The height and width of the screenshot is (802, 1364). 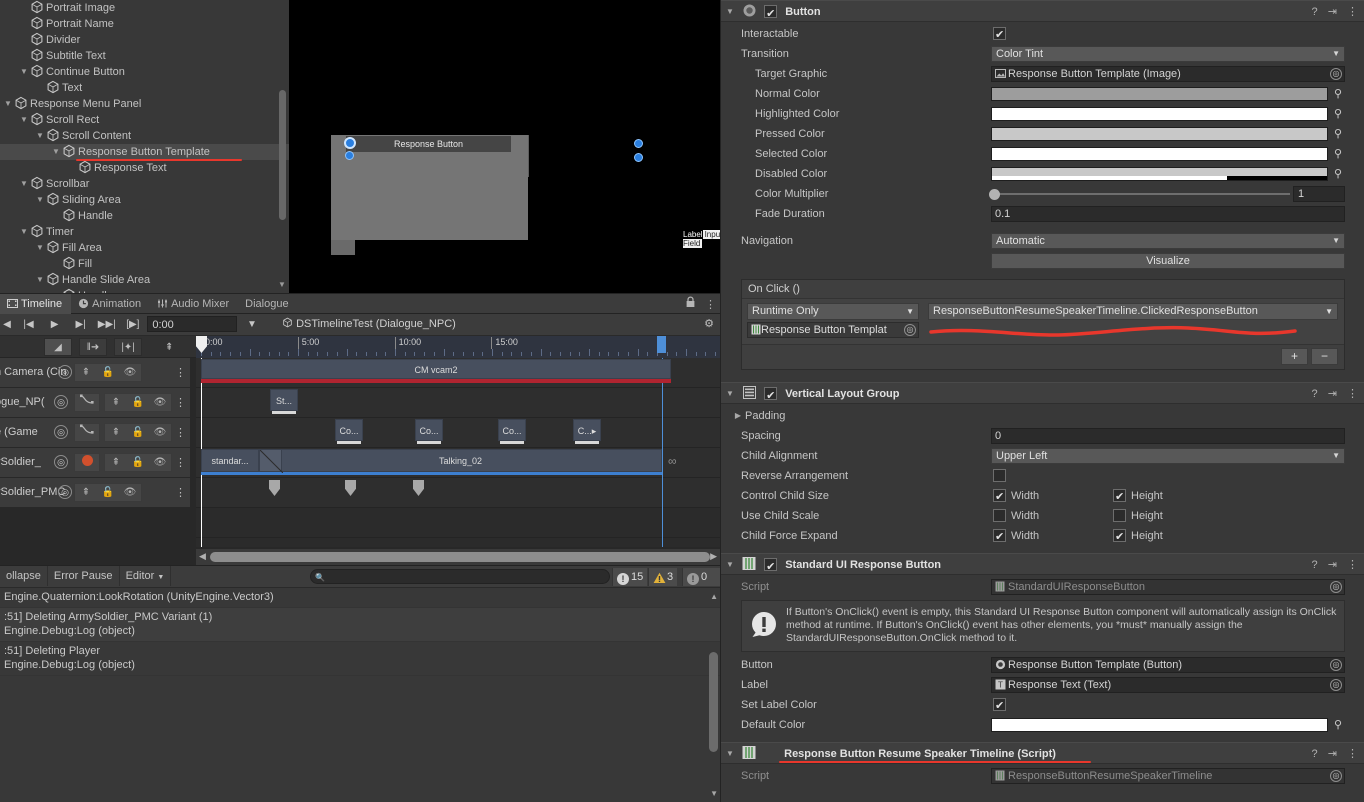 What do you see at coordinates (1042, 34) in the screenshot?
I see `row-interactable: Interactable` at bounding box center [1042, 34].